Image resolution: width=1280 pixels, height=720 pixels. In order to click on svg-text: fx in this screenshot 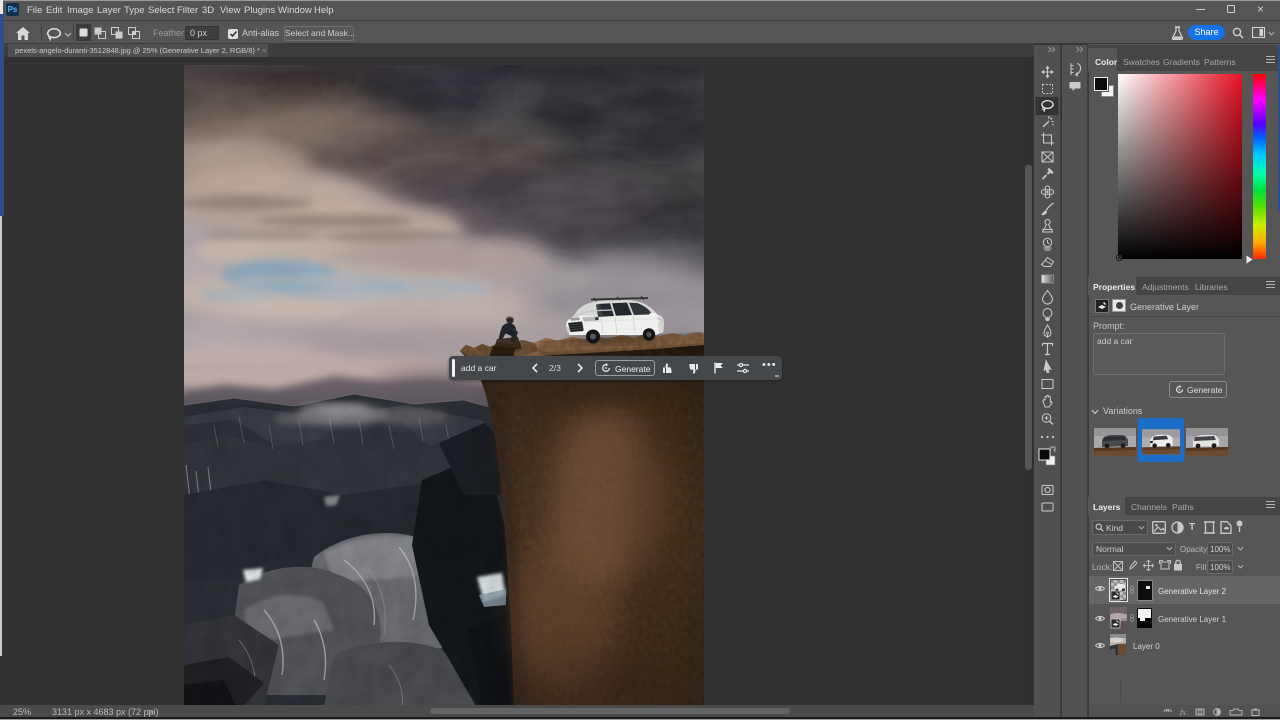, I will do `click(1183, 712)`.